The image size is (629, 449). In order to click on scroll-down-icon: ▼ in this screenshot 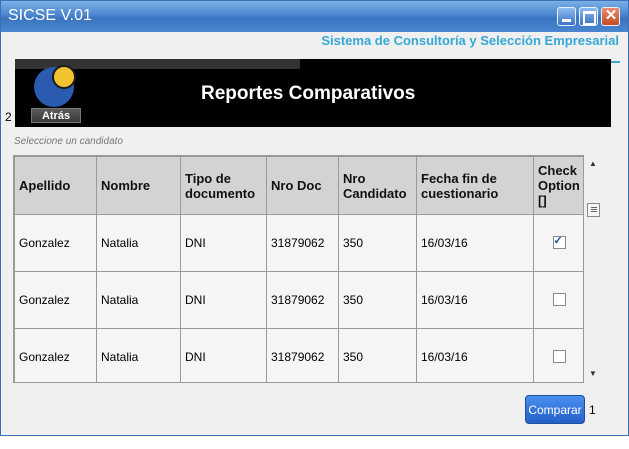, I will do `click(593, 373)`.